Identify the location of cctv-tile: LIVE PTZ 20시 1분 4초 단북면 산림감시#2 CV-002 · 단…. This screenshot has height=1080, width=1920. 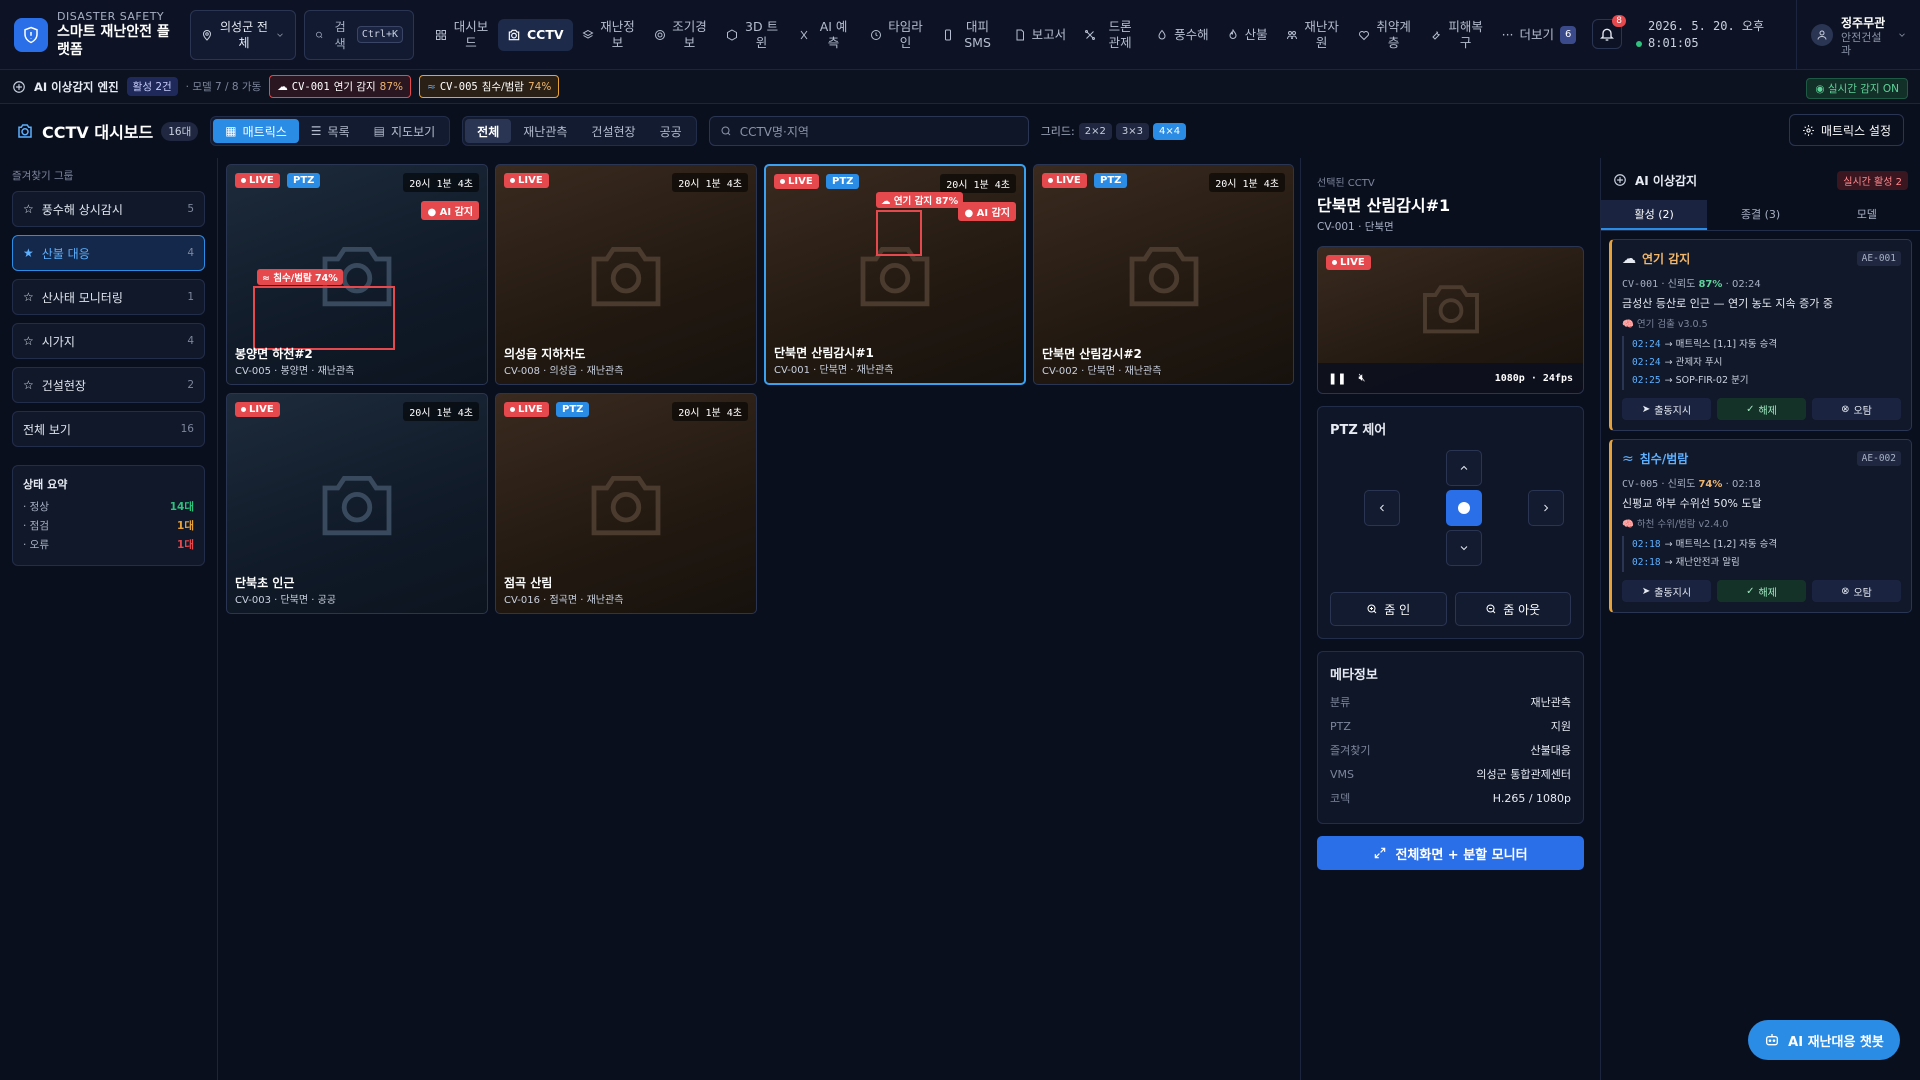
(1163, 274).